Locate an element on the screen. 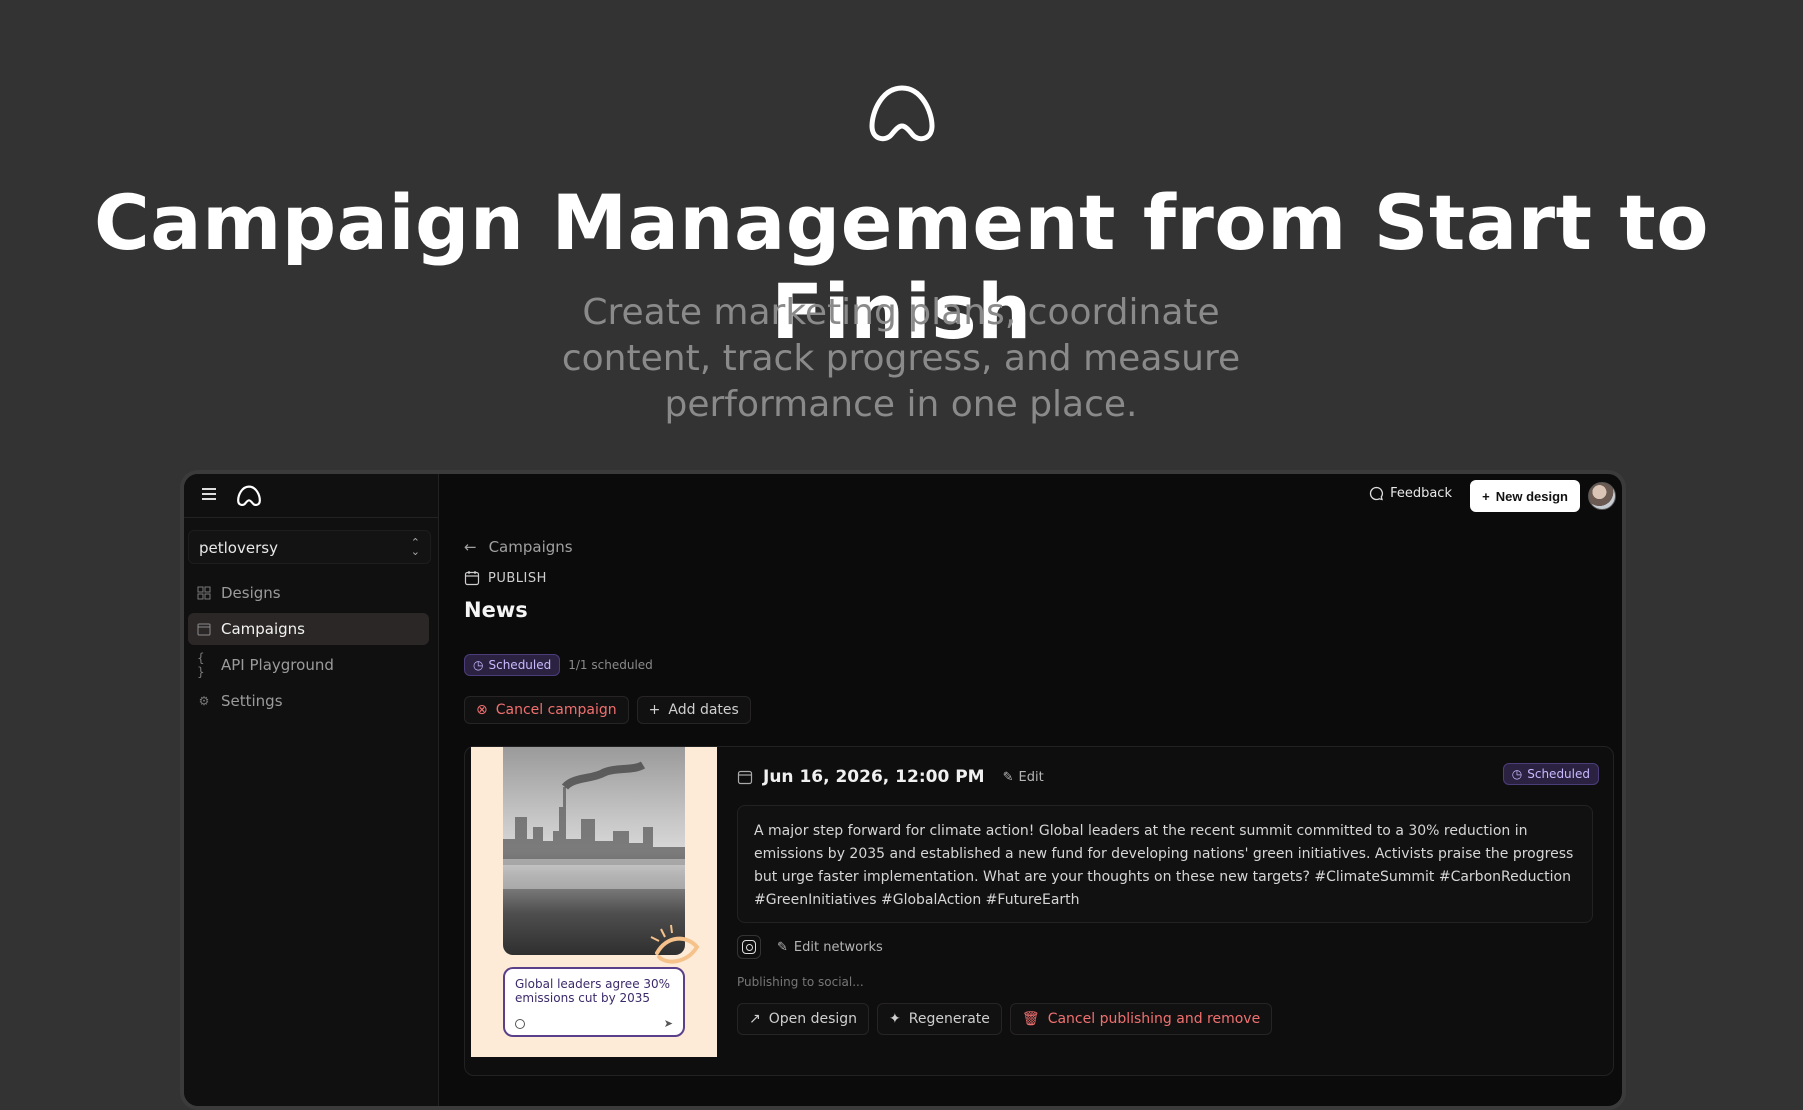 The image size is (1803, 1110). networks-row: ✎ Edit networks is located at coordinates (810, 947).